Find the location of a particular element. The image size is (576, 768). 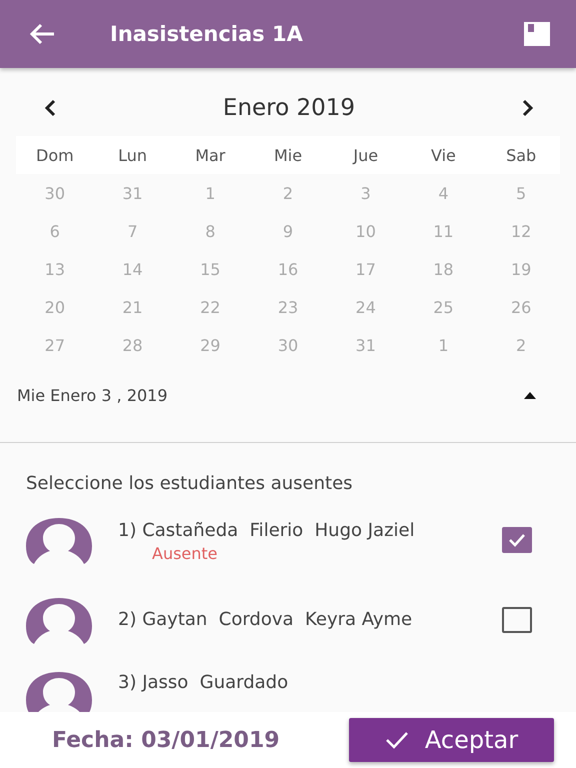

calendar-day: 11 is located at coordinates (443, 231).